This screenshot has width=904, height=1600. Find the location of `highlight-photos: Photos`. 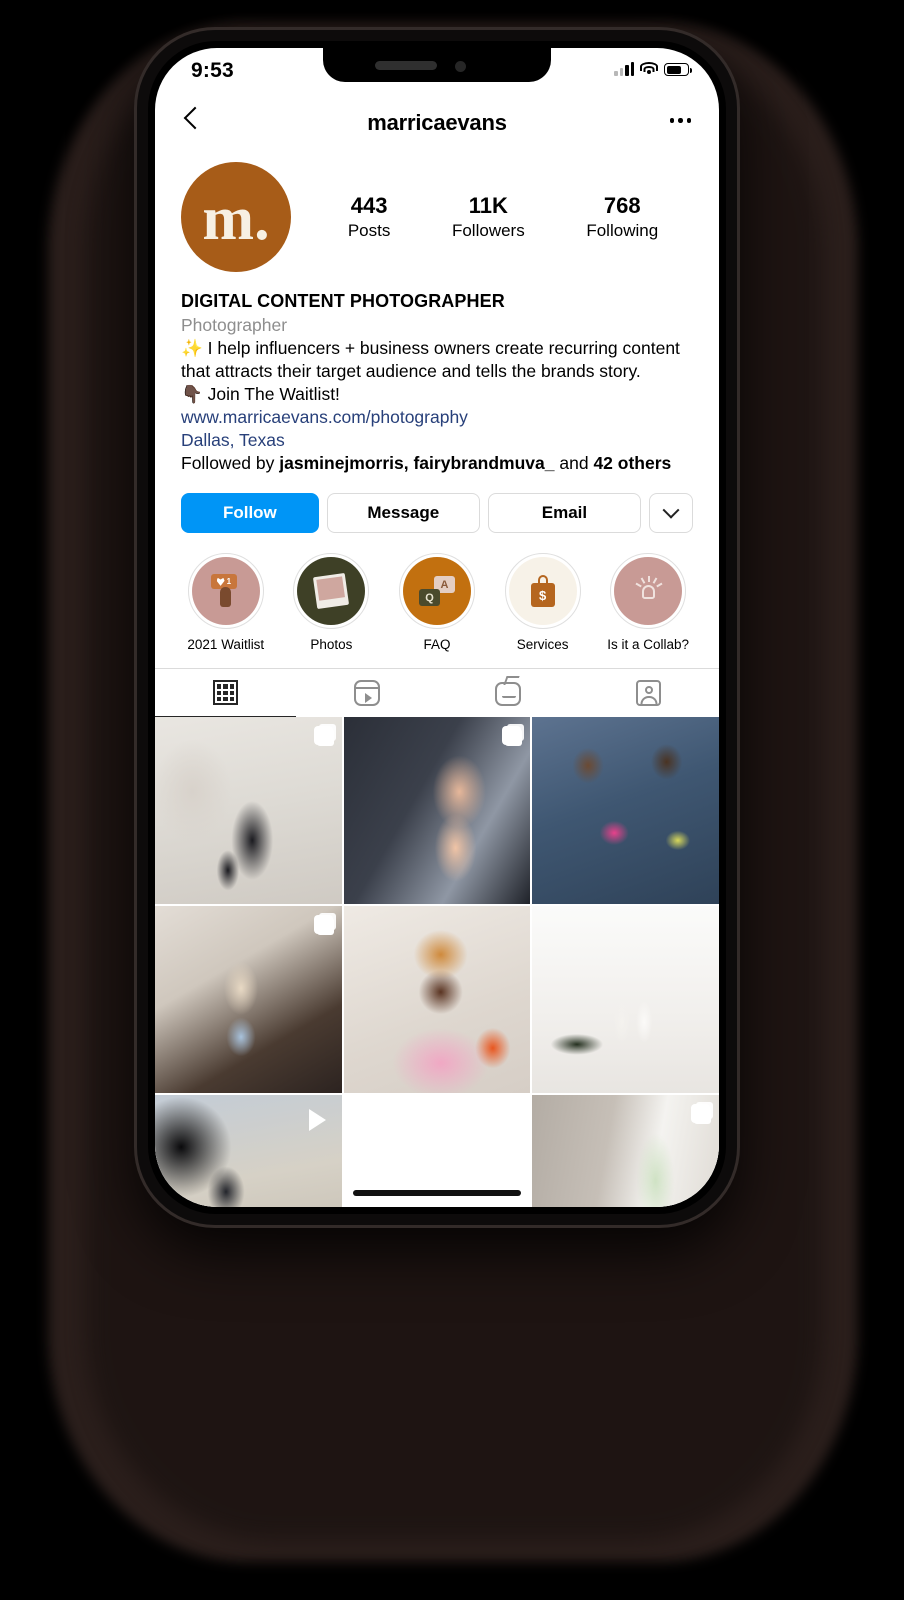

highlight-photos: Photos is located at coordinates (332, 602).